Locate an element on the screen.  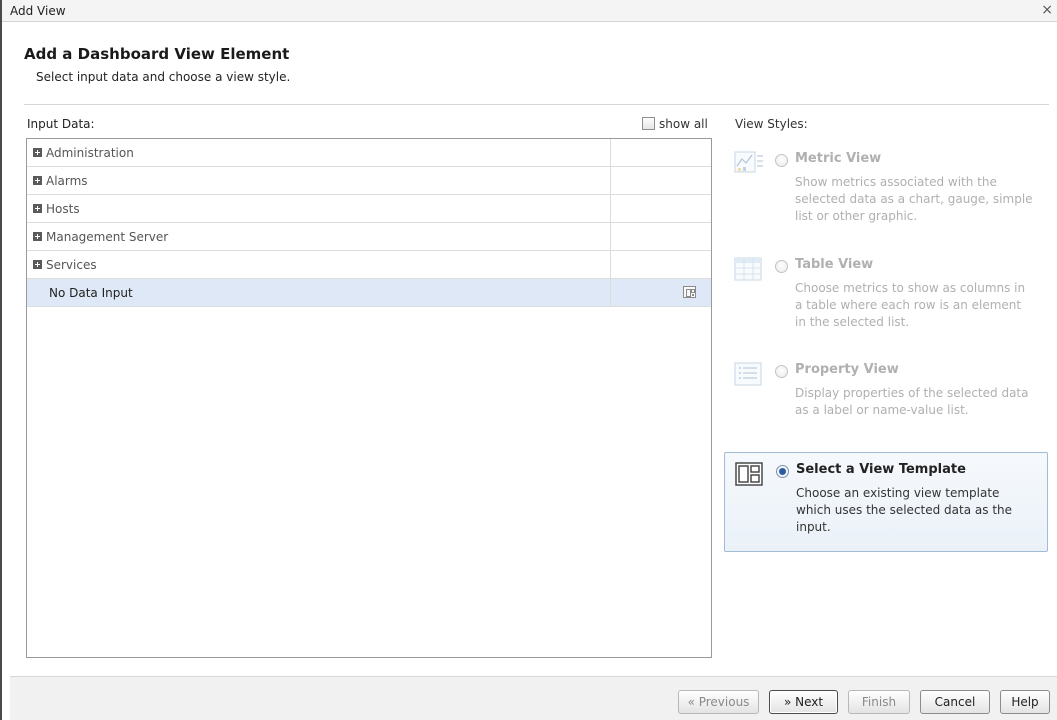
table-view-title: Table View is located at coordinates (834, 264).